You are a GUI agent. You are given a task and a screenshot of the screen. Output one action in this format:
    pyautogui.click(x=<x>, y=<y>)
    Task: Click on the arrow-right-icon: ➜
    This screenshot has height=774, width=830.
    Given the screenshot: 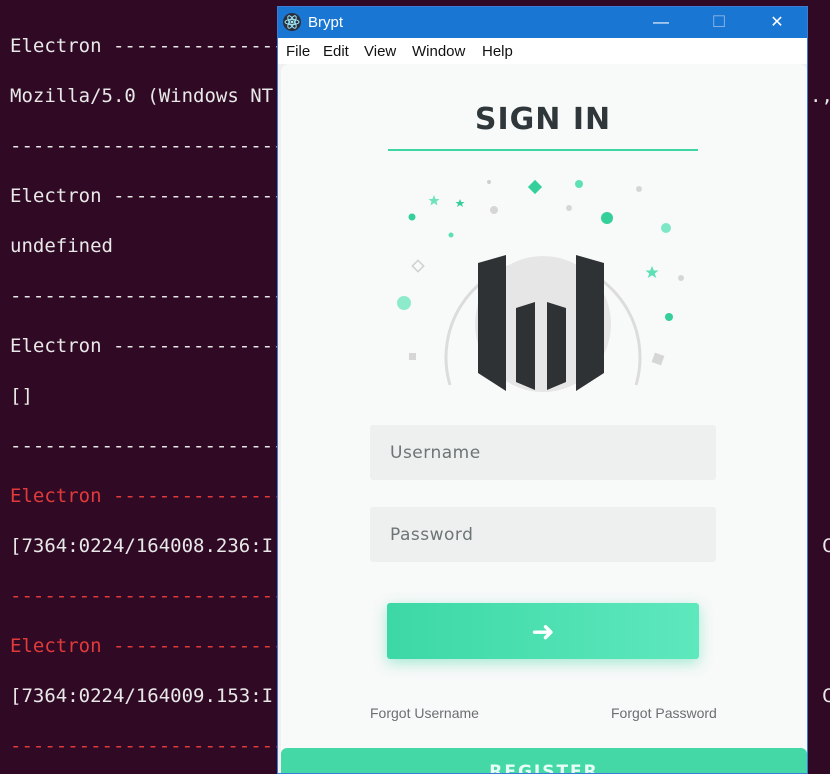 What is the action you would take?
    pyautogui.click(x=543, y=631)
    